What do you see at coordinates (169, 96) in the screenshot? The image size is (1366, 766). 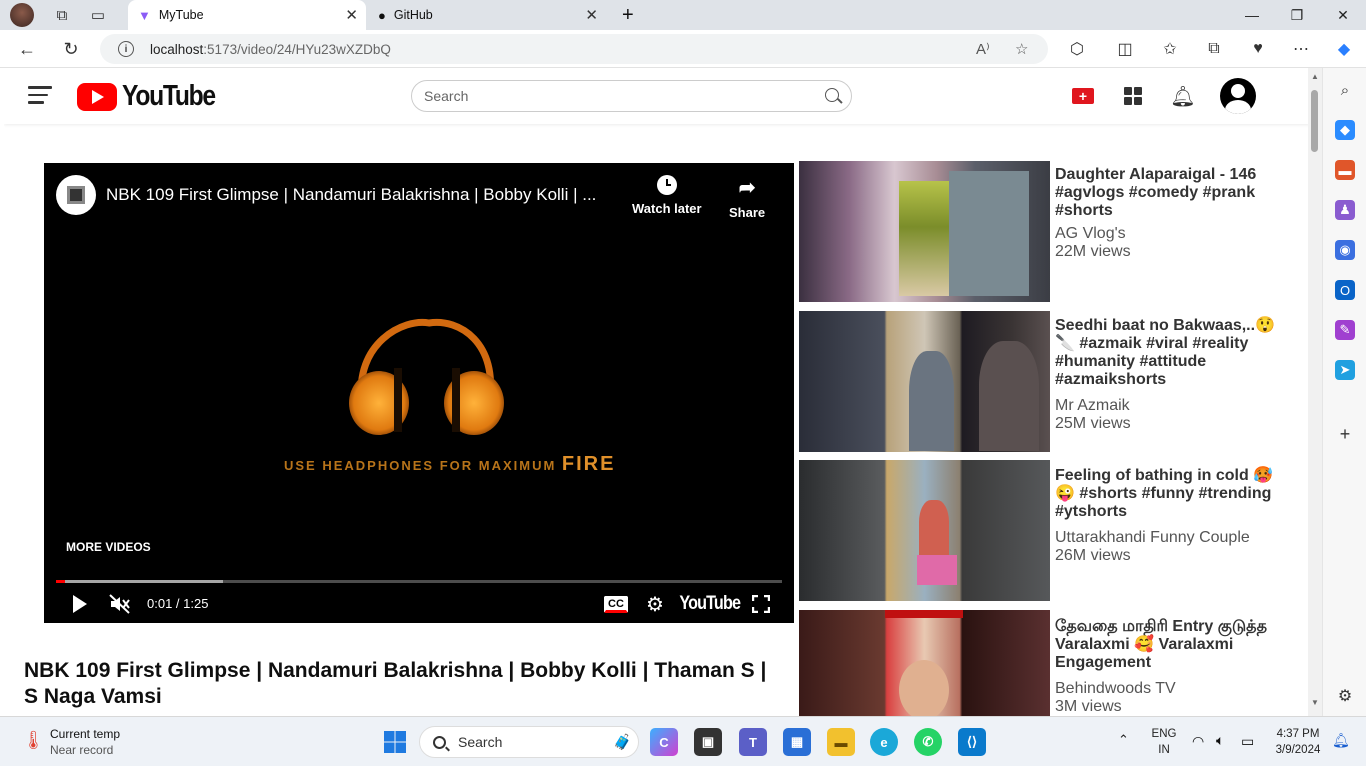 I see `yt-logo-text: YouTube` at bounding box center [169, 96].